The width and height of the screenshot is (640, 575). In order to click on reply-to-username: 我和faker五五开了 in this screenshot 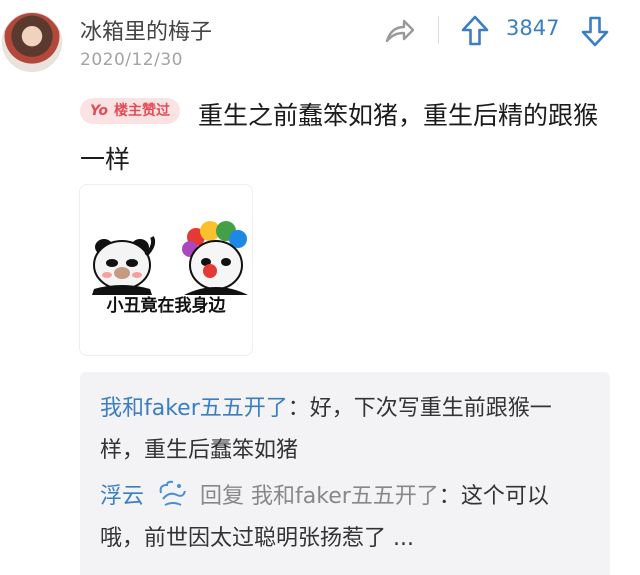, I will do `click(345, 496)`.